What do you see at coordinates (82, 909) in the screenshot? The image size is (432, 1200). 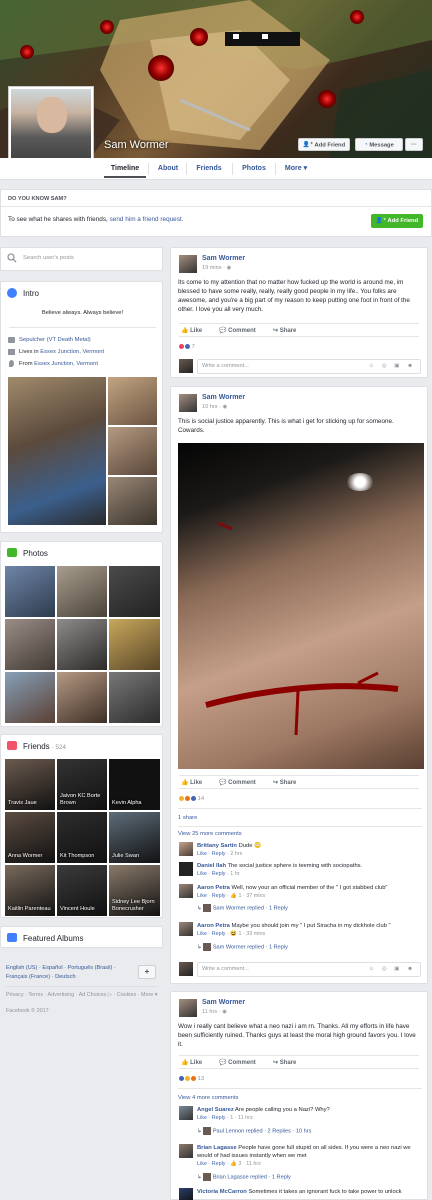 I see `friend-name: Vincent Houle` at bounding box center [82, 909].